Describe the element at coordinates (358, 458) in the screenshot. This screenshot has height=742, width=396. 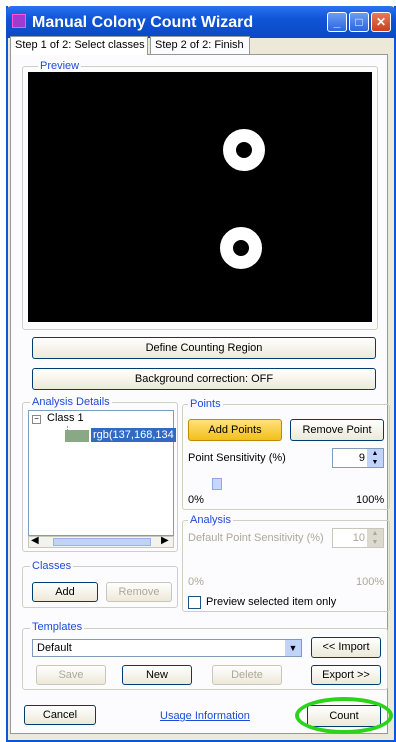
I see `point-sensitivity-spinner: 9 ▲ ▼` at that location.